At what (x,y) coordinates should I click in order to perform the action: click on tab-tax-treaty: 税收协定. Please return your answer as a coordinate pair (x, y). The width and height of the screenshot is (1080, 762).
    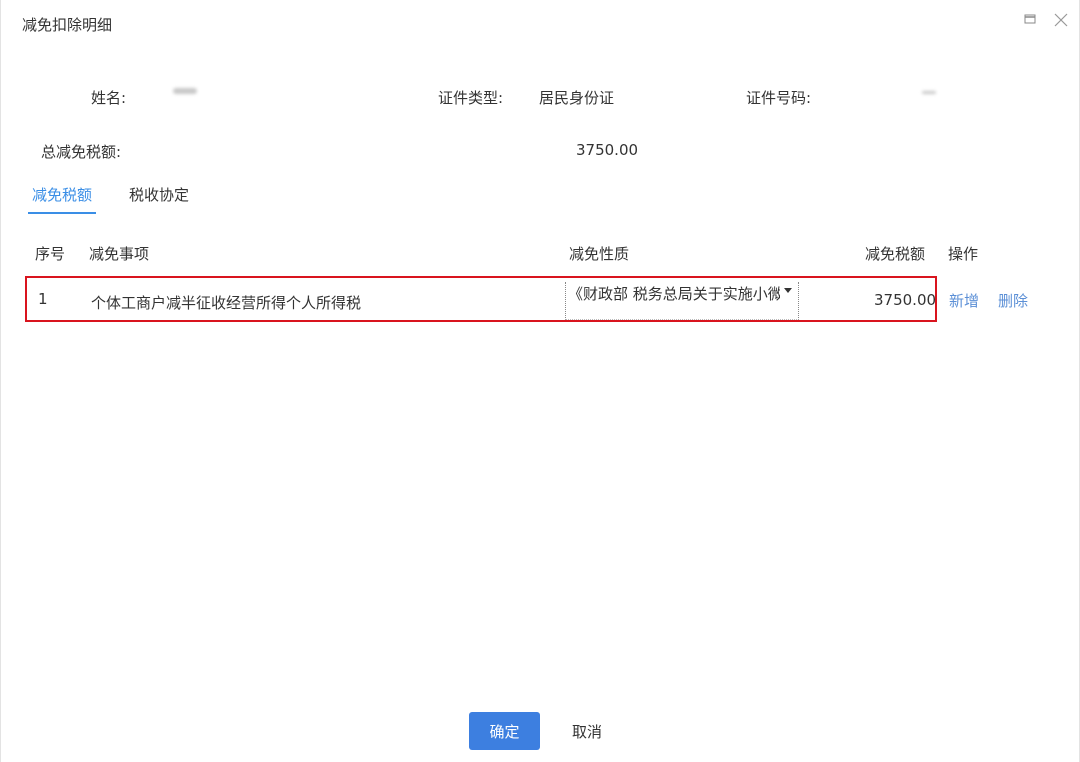
    Looking at the image, I should click on (159, 198).